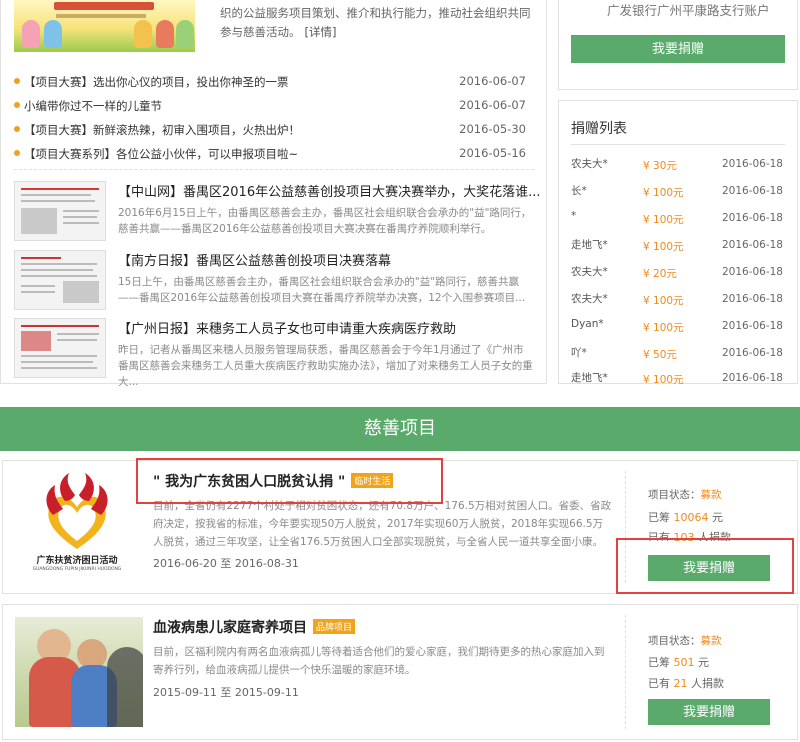 This screenshot has width=800, height=742. I want to click on news-item: 【项目大赛系列】各位公益小伙伴，可以申报项目啦~ 2016-05-16, so click(274, 154).